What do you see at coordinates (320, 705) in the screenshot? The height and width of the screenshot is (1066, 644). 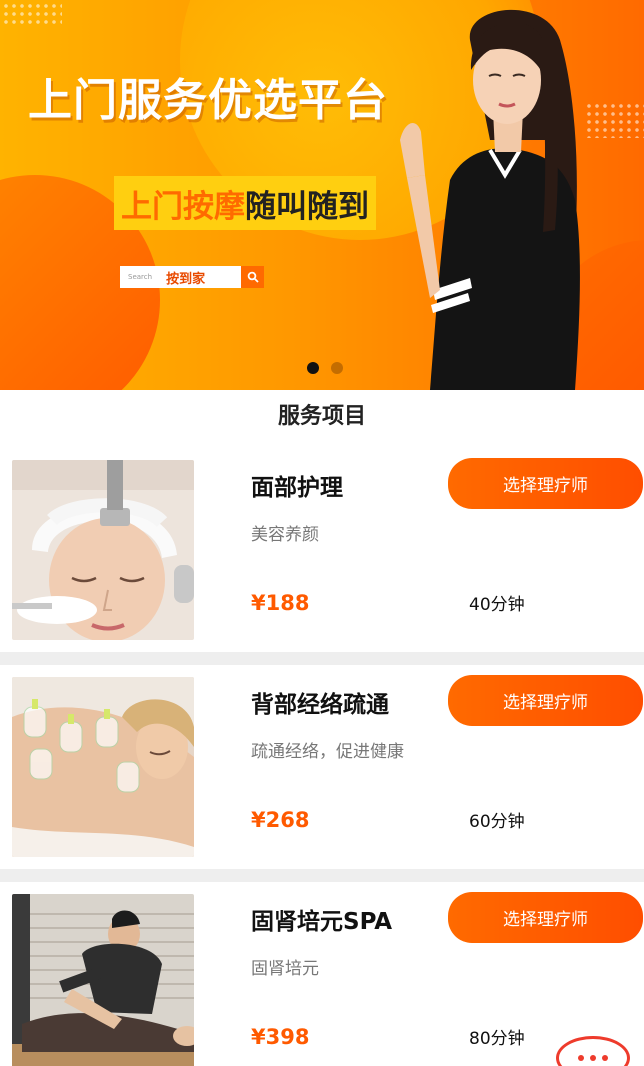 I see `service-name: 背部经络疏通` at bounding box center [320, 705].